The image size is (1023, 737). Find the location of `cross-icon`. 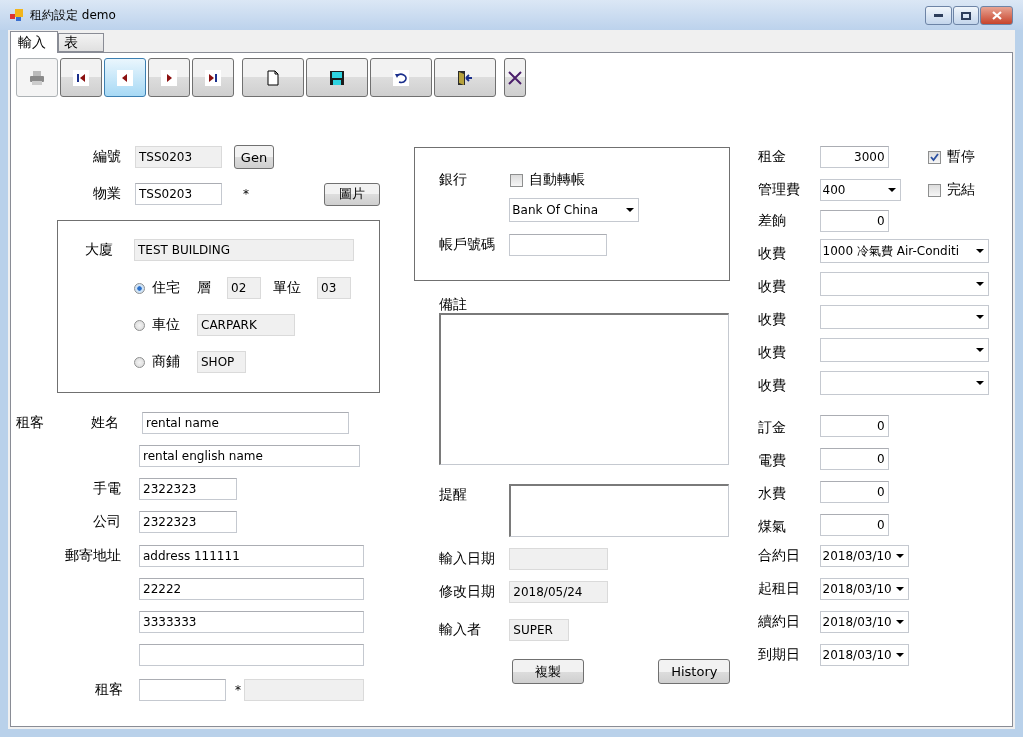

cross-icon is located at coordinates (515, 77).